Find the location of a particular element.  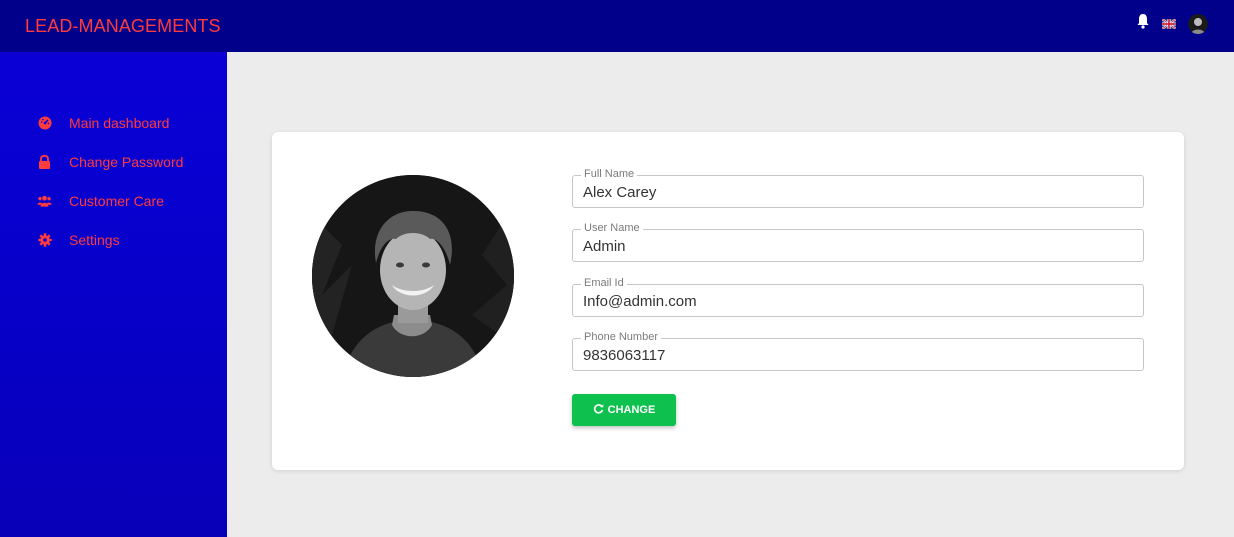

top-bar: LEAD-MANAGEMENTS is located at coordinates (617, 26).